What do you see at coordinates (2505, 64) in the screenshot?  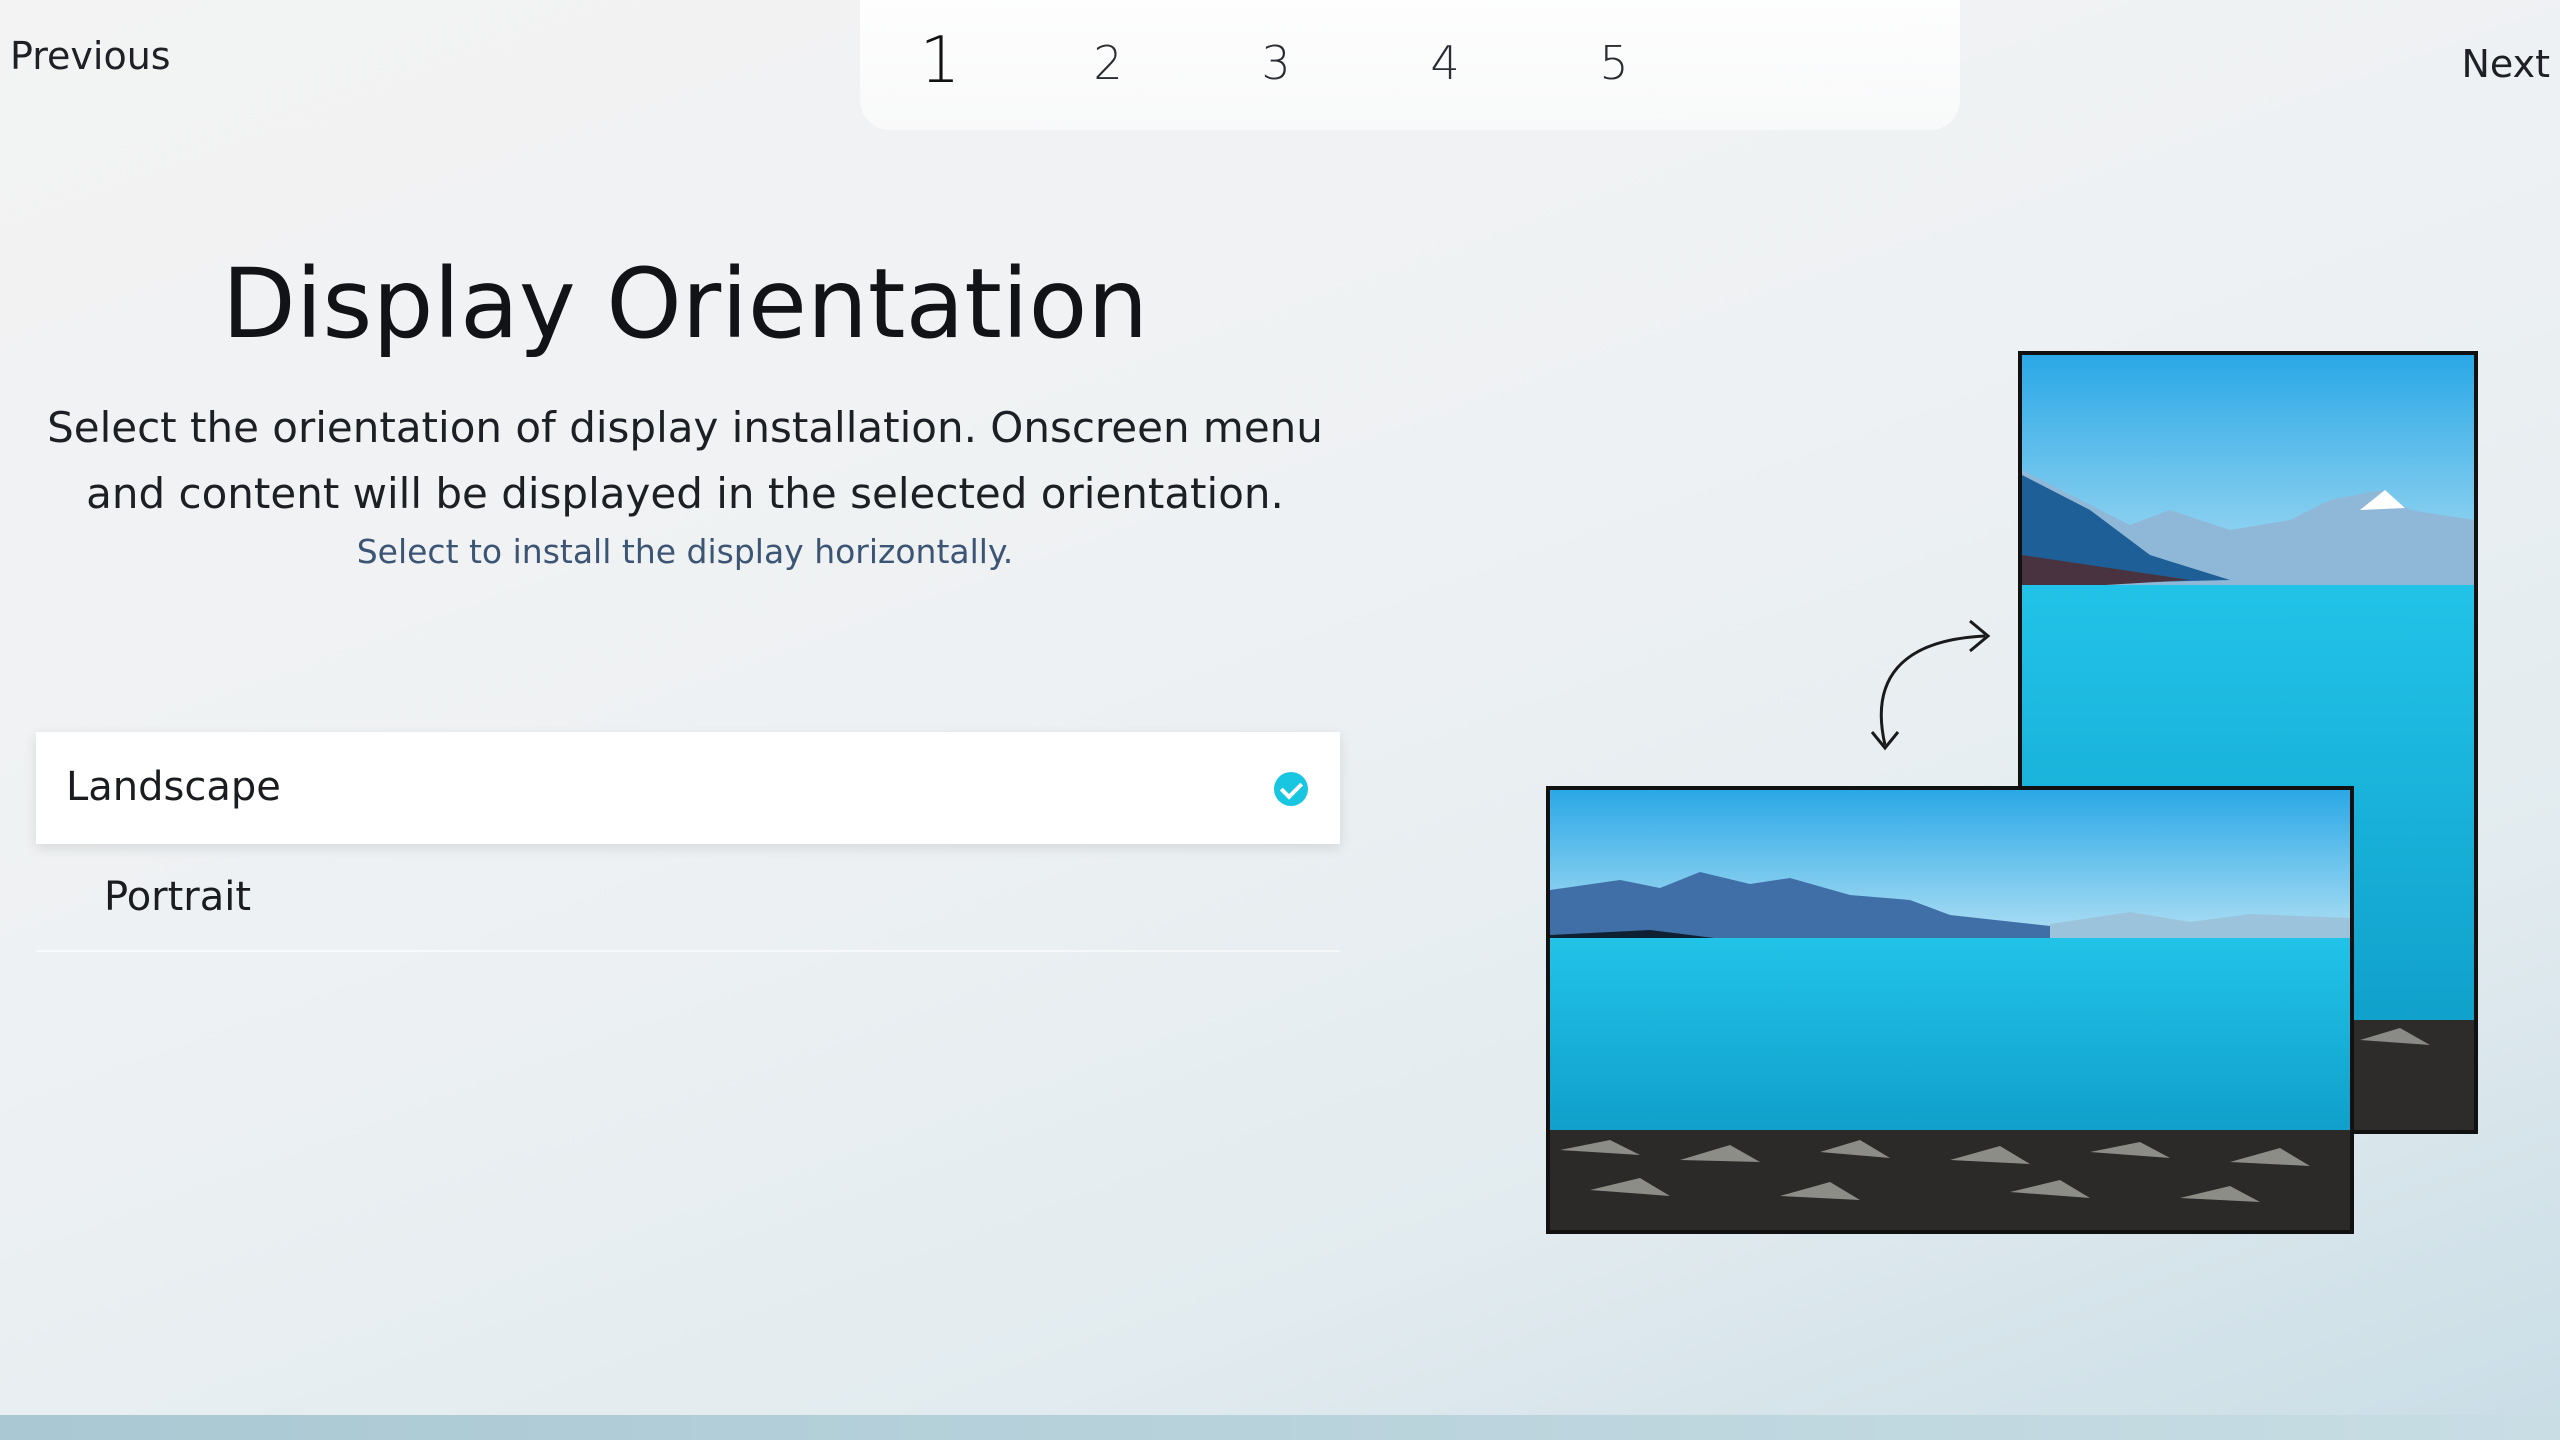 I see `next-button: Next` at bounding box center [2505, 64].